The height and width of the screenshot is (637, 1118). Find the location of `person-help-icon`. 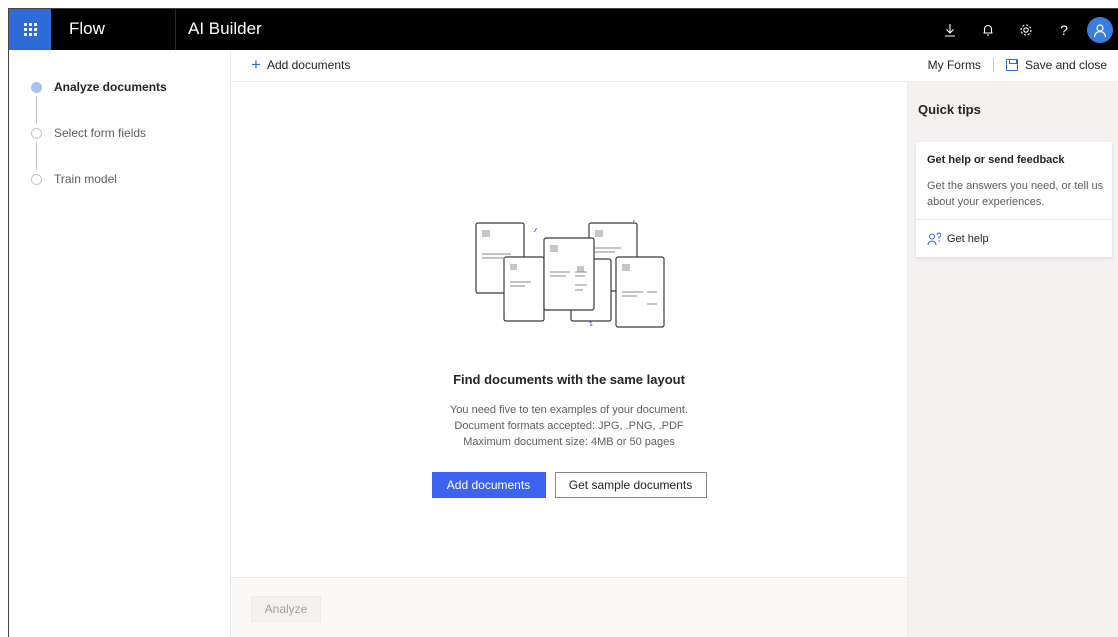

person-help-icon is located at coordinates (934, 239).